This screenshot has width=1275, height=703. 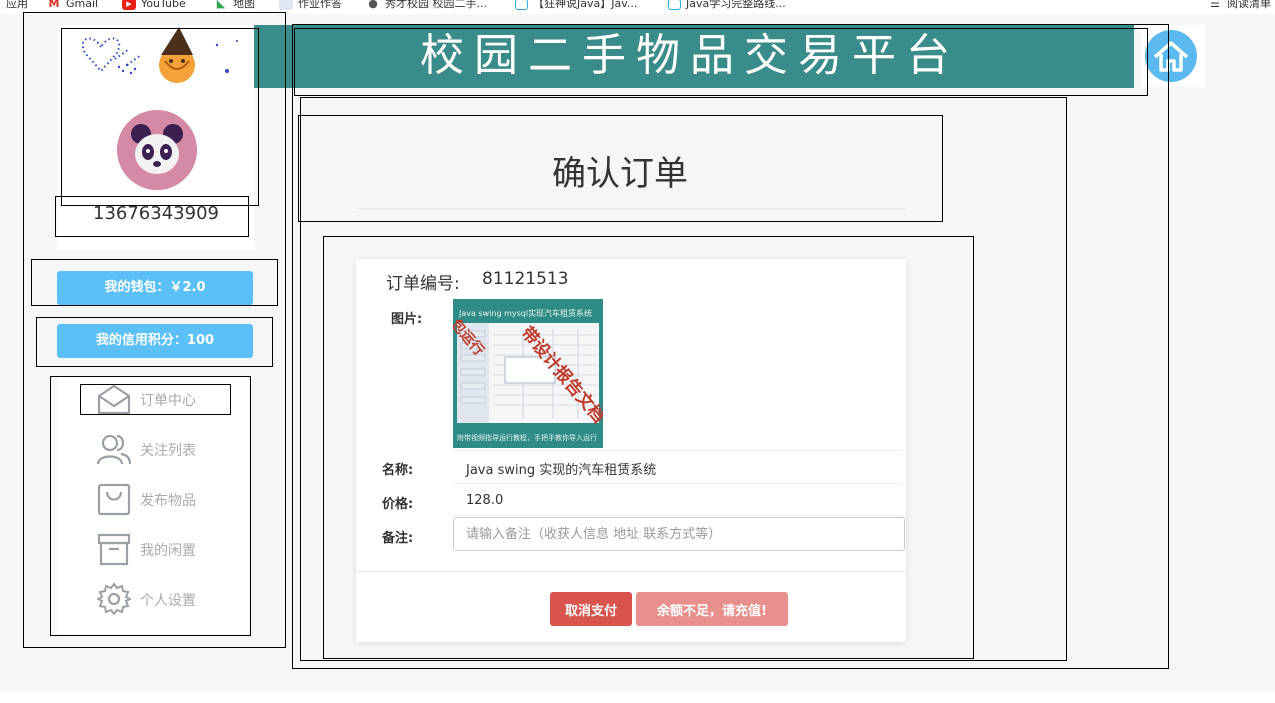 I want to click on site-title: 校园二手物品交易平台, so click(x=690, y=55).